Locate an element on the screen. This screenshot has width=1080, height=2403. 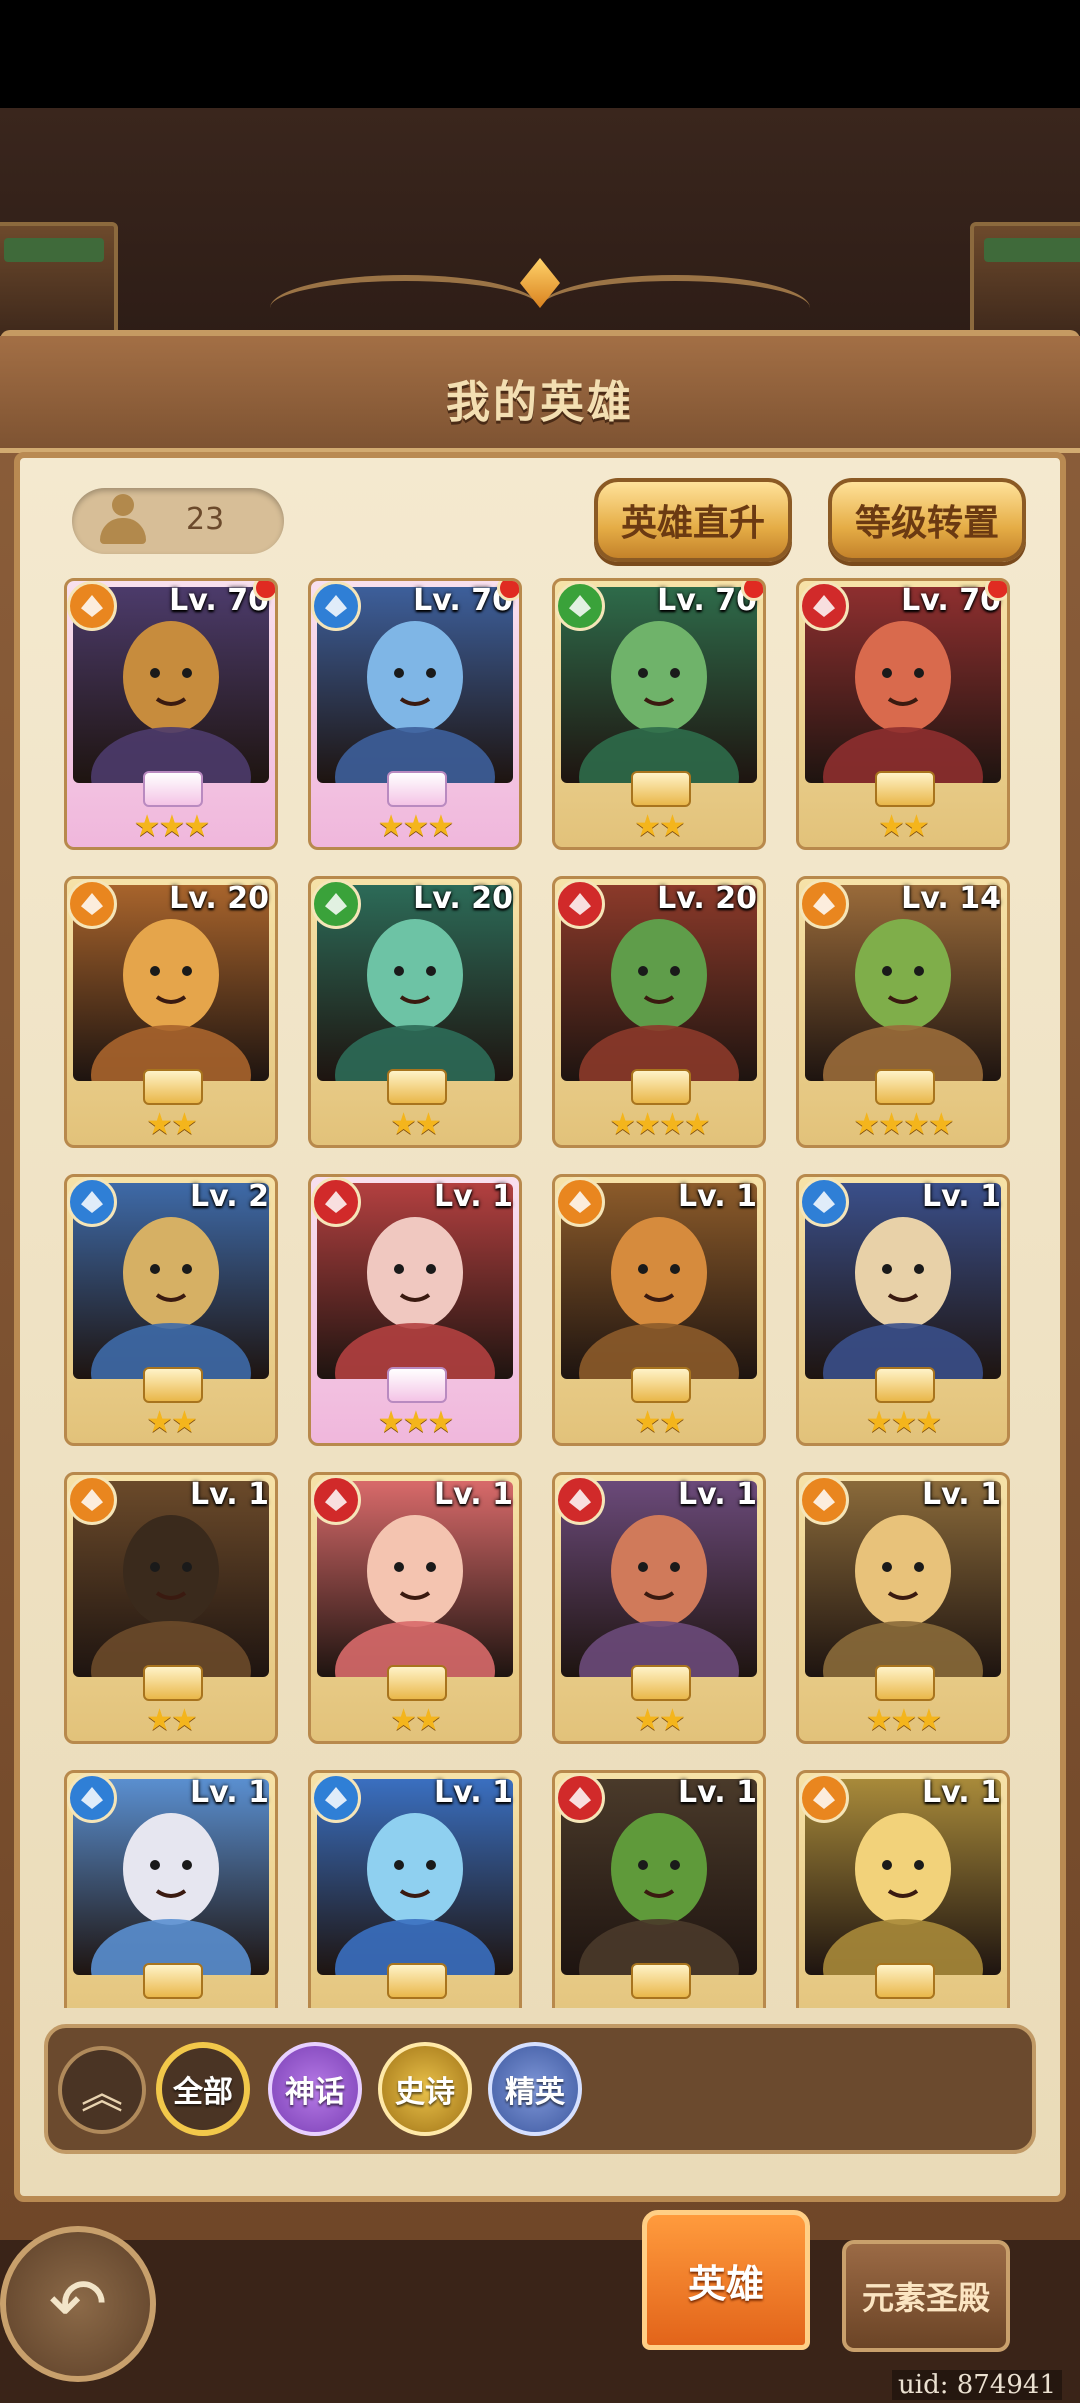
page-title: 我的英雄 is located at coordinates (540, 402).